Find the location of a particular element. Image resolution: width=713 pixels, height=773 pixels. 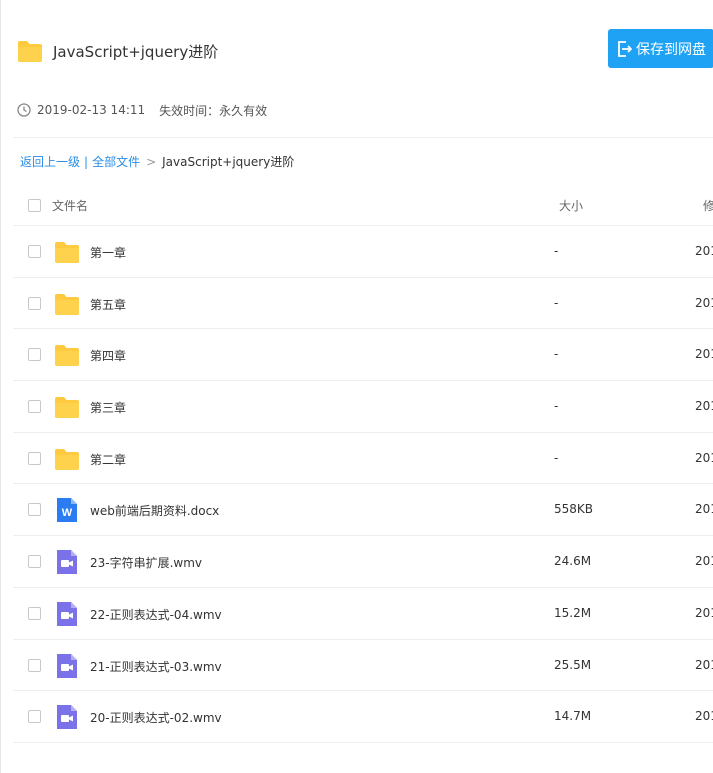

column-header-name: 文件名 is located at coordinates (70, 205).